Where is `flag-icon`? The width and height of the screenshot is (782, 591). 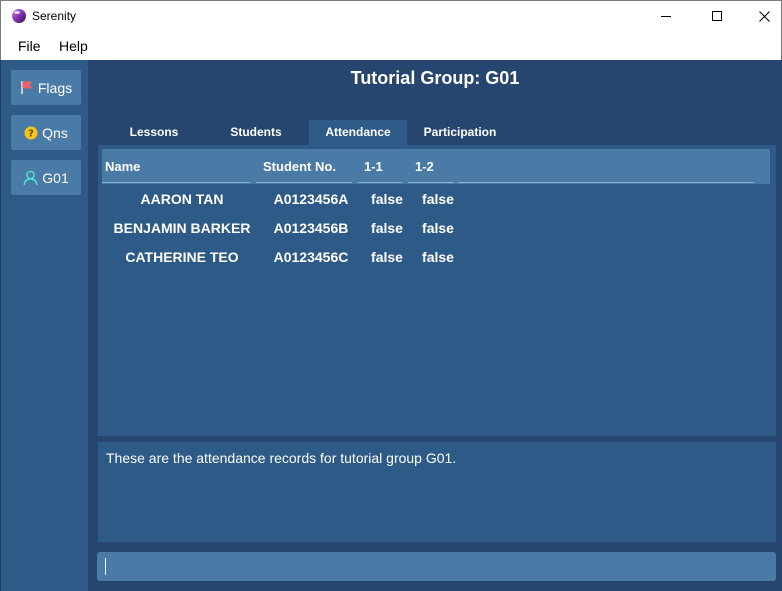
flag-icon is located at coordinates (27, 87).